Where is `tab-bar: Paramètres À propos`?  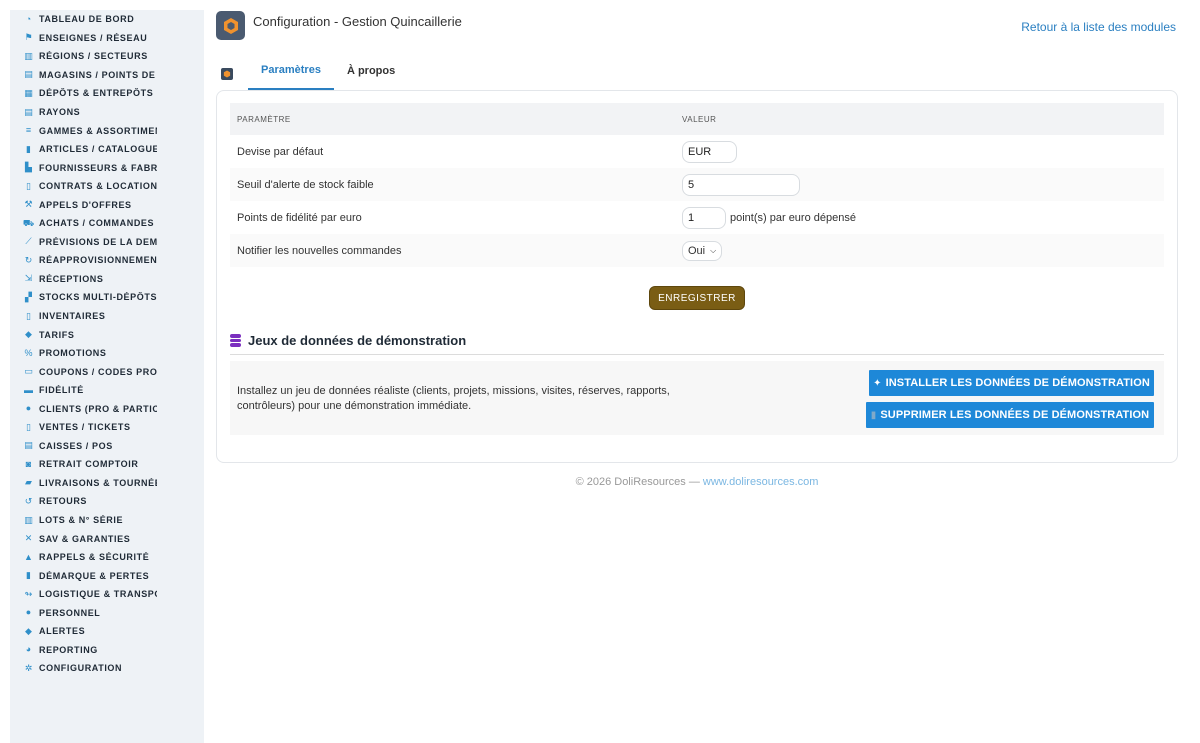 tab-bar: Paramètres À propos is located at coordinates (312, 74).